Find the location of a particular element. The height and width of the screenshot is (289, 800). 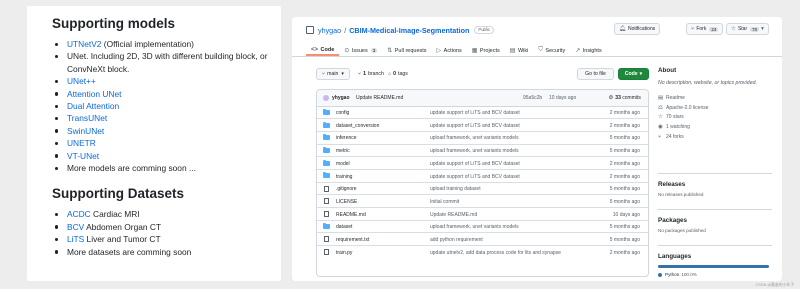

tab-wiki: ▤ Wiki is located at coordinates (519, 50).